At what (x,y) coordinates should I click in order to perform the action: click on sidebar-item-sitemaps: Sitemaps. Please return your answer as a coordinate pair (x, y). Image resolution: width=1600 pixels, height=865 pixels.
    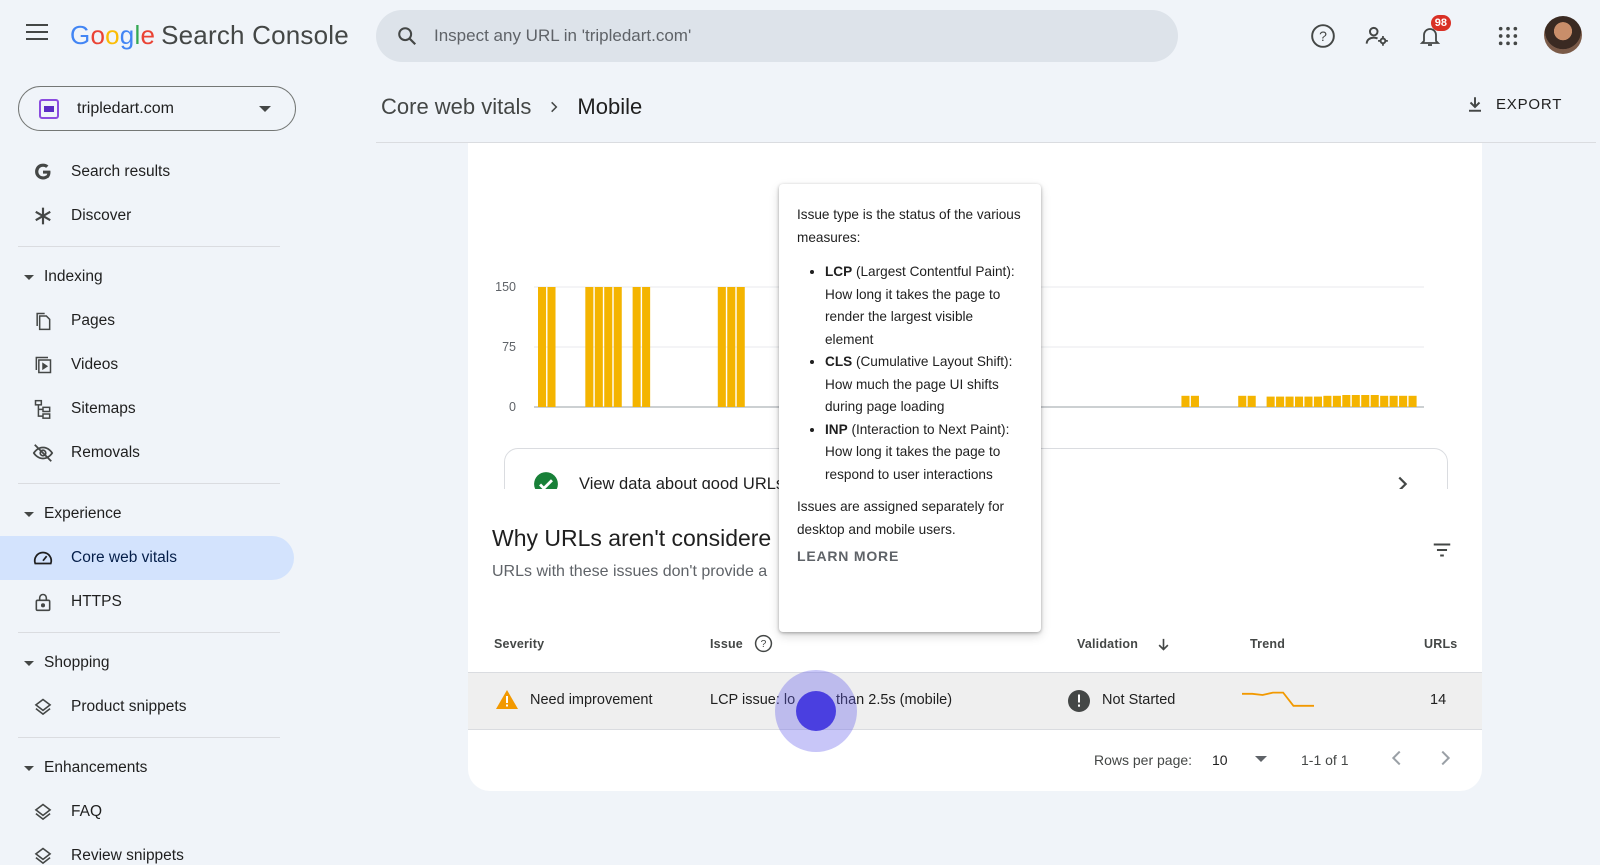
    Looking at the image, I should click on (147, 409).